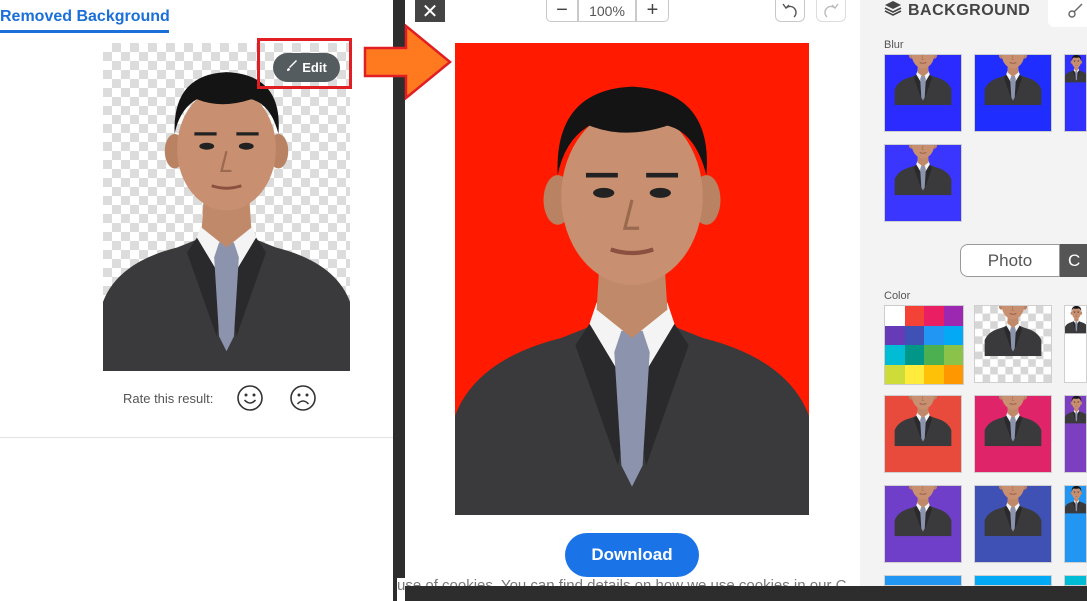 This screenshot has height=601, width=1087. Describe the element at coordinates (168, 398) in the screenshot. I see `rate-label: Rate this result:` at that location.